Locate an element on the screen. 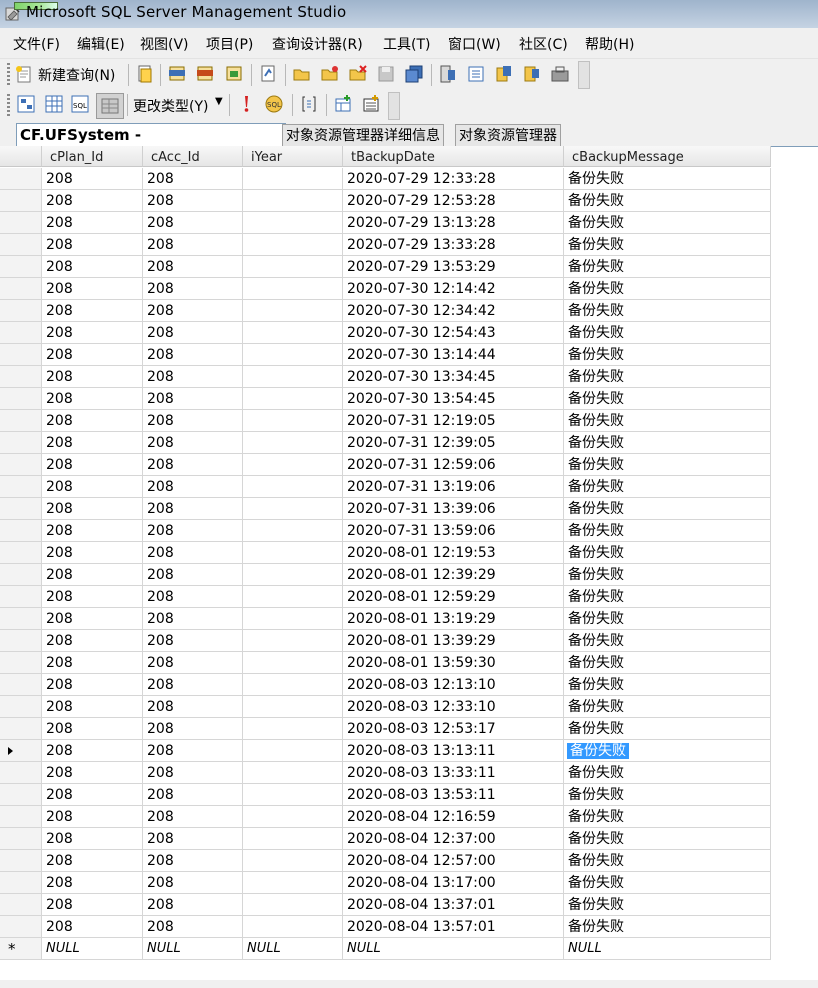 Image resolution: width=818 pixels, height=988 pixels. table-row: 208 208 2020-08-04 12:57:00 备份失败 is located at coordinates (385, 861).